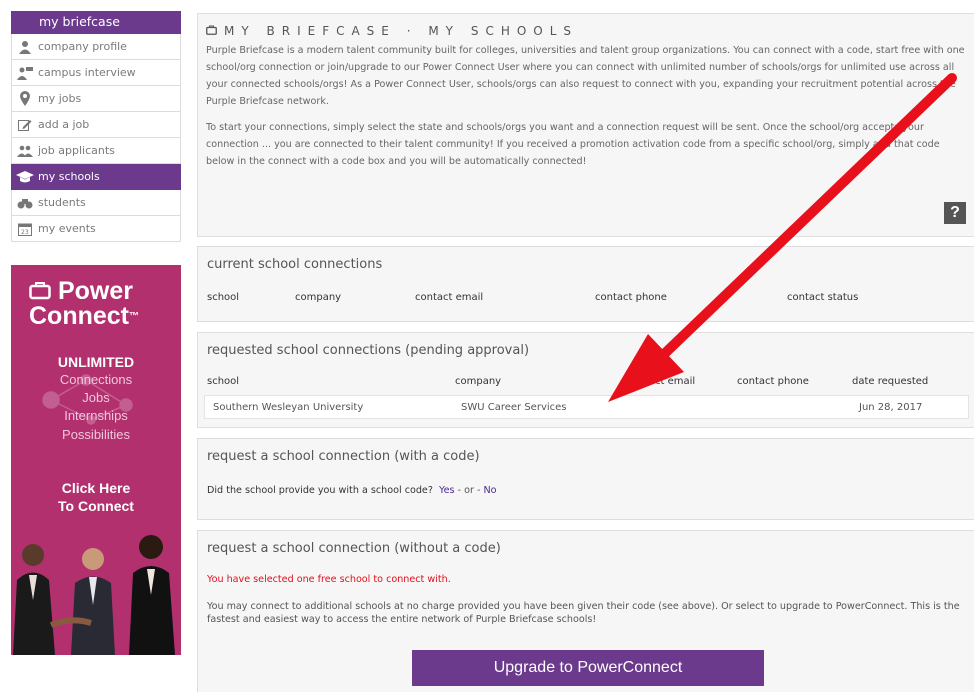 The image size is (974, 692). I want to click on power-connect-logo: Power Connect™, so click(84, 303).